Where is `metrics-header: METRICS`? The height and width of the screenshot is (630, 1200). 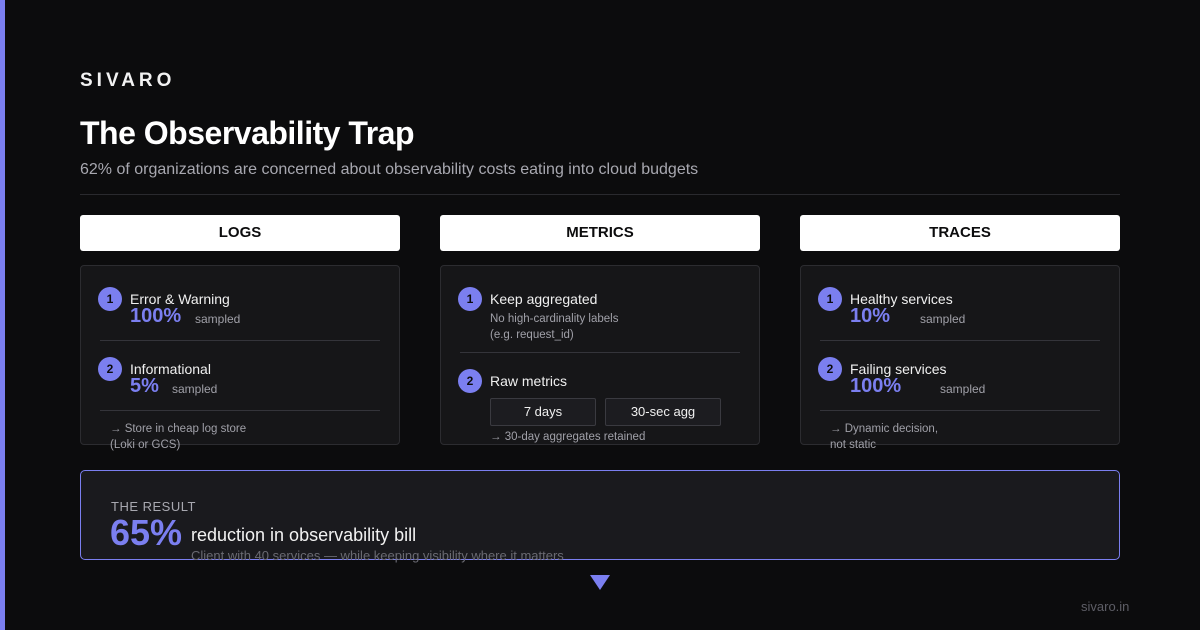
metrics-header: METRICS is located at coordinates (600, 233).